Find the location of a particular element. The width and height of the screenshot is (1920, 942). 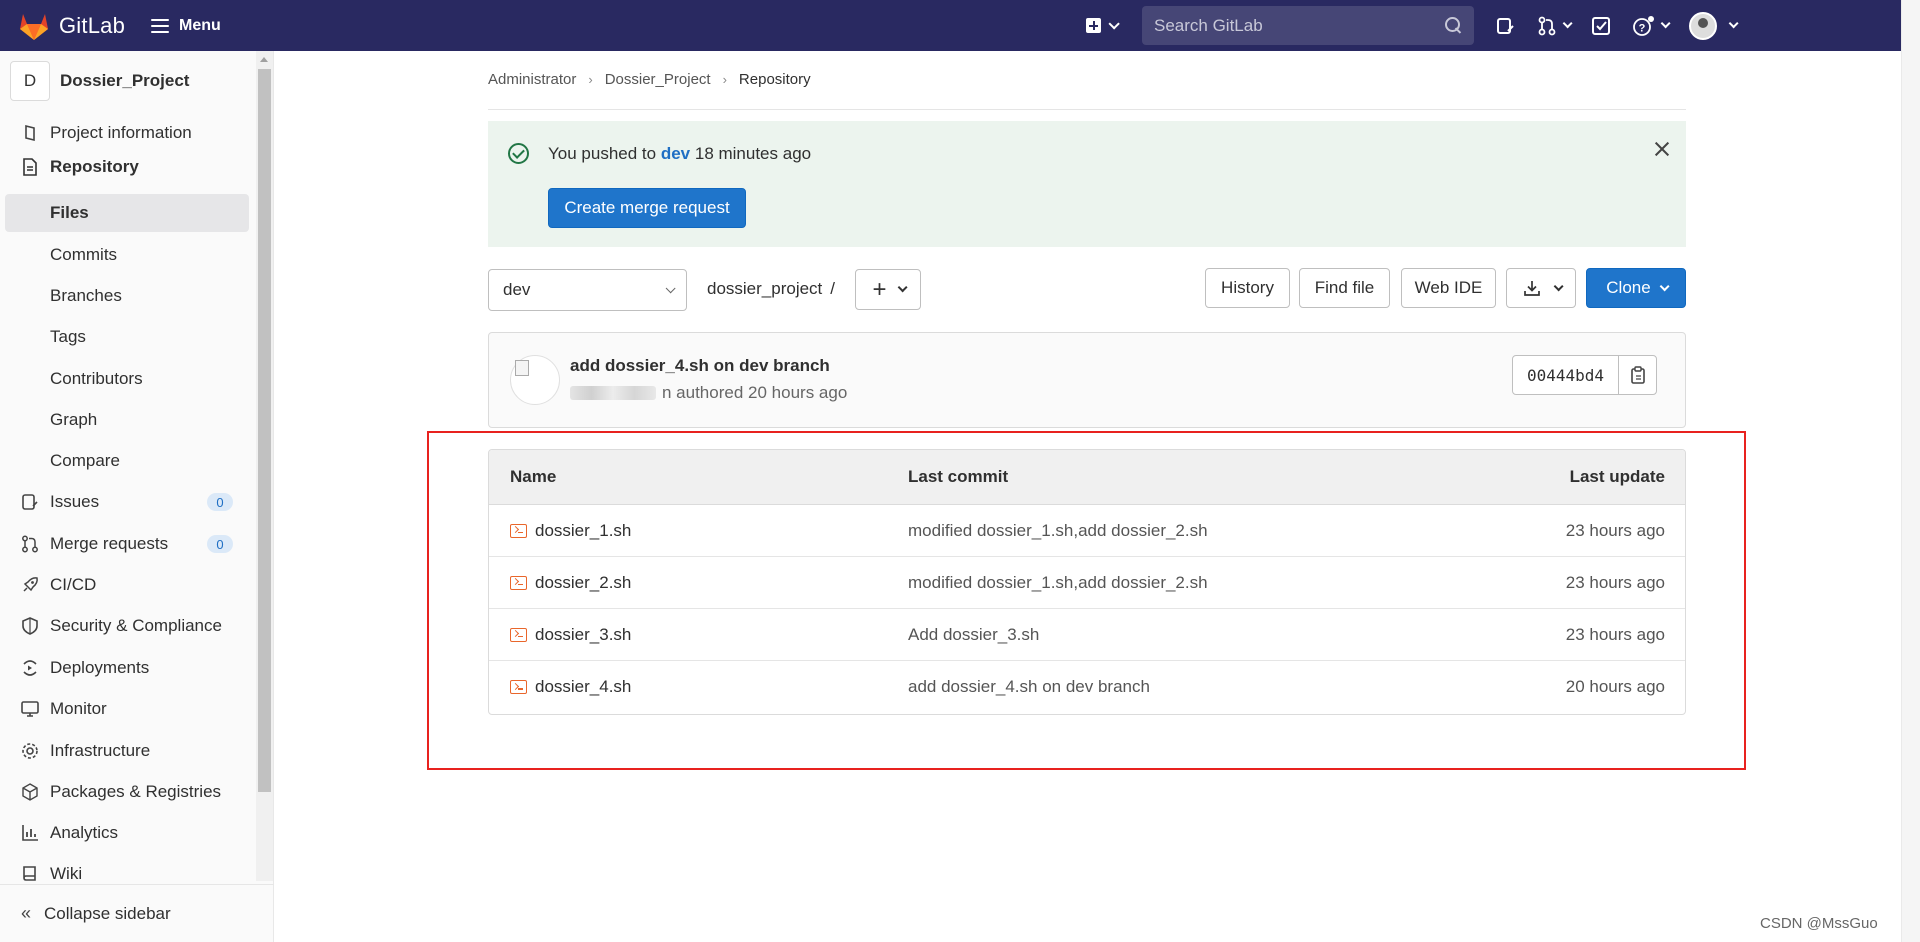

sidebar-scroll-thumb is located at coordinates (264, 430).